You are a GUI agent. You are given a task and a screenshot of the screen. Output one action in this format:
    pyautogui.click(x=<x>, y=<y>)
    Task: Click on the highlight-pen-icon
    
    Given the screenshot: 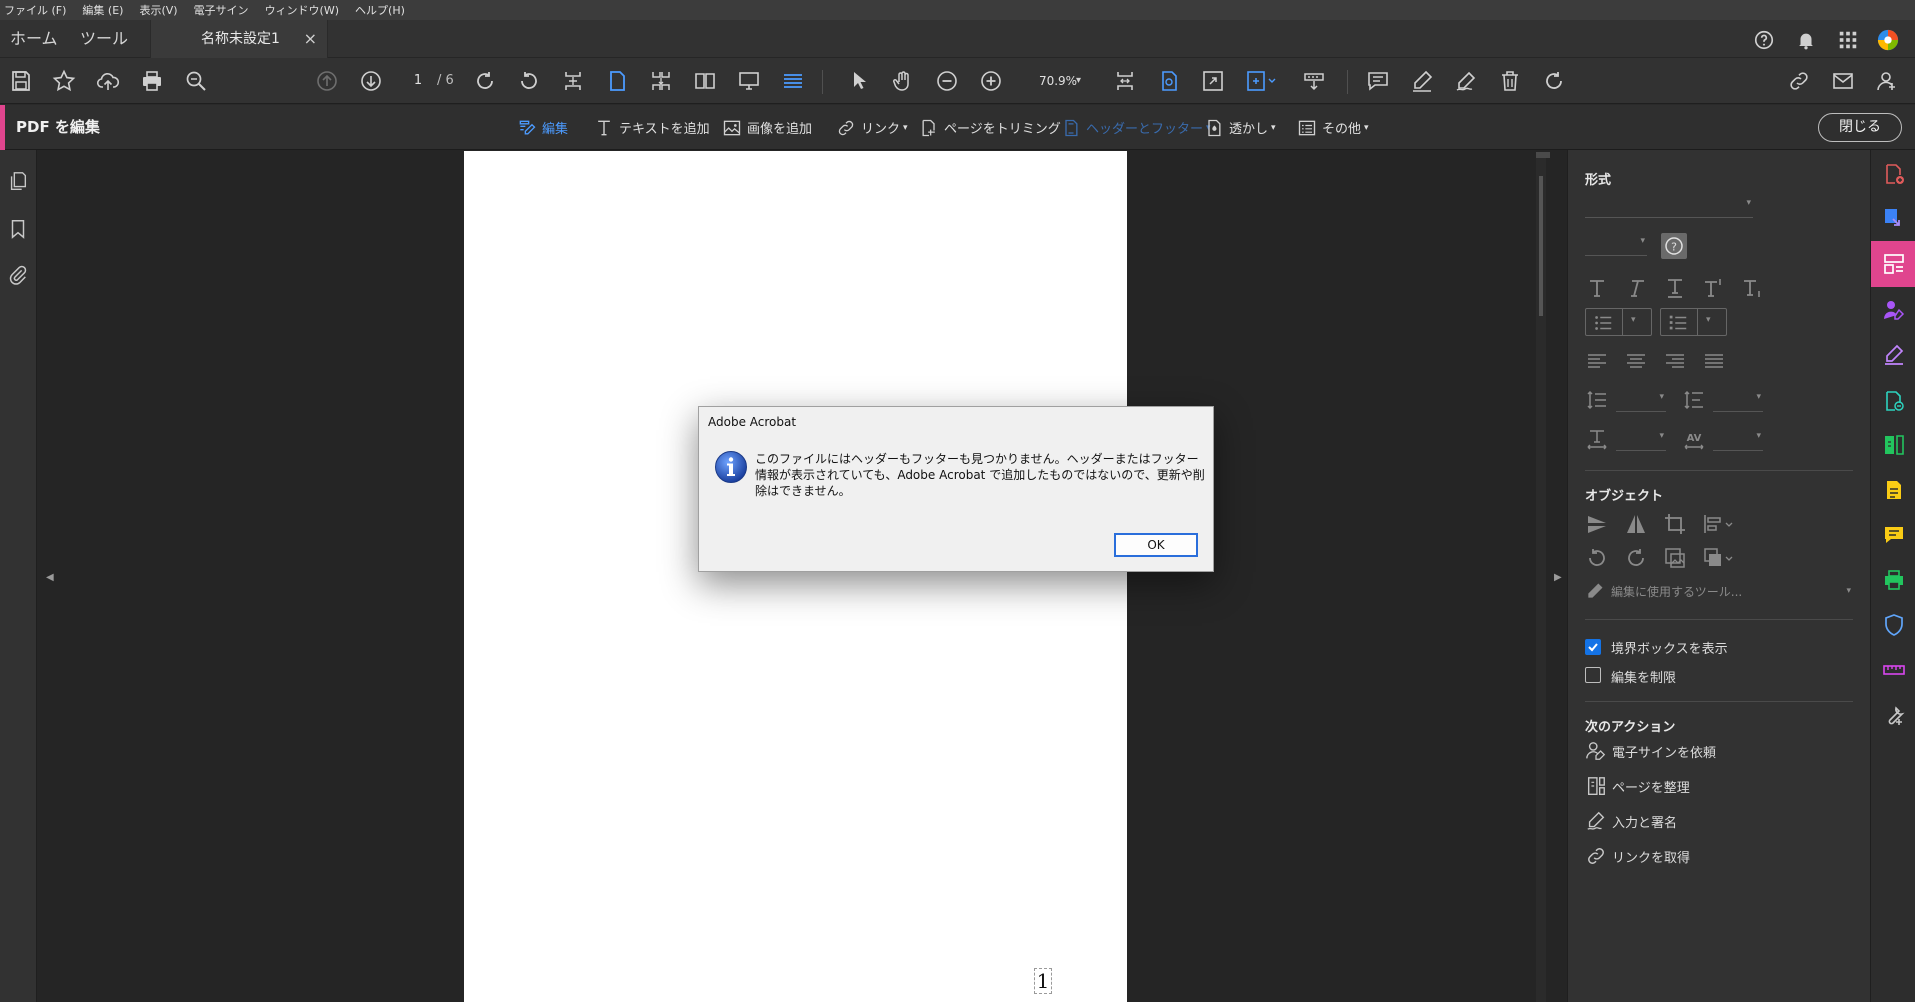 What is the action you would take?
    pyautogui.click(x=1422, y=81)
    